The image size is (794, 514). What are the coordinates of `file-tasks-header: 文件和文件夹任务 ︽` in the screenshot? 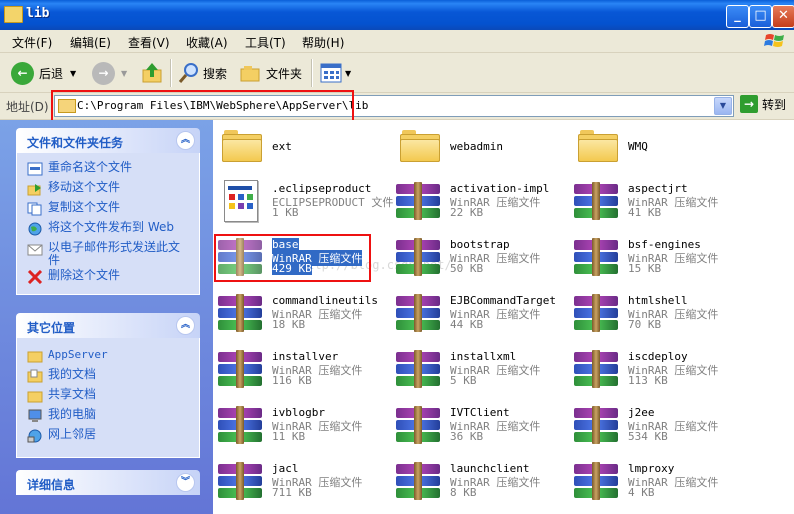 It's located at (108, 140).